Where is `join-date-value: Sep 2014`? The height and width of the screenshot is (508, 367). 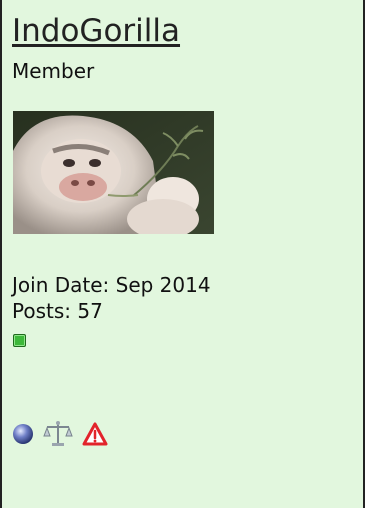
join-date-value: Sep 2014 is located at coordinates (163, 285).